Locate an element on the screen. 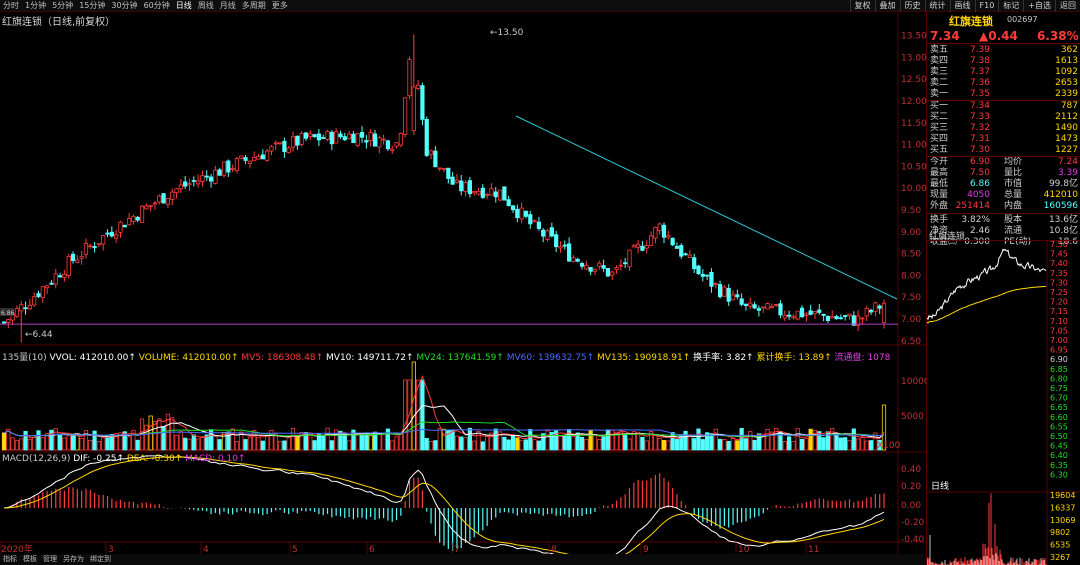  bottom-tab-3: 另存为 is located at coordinates (73, 559).